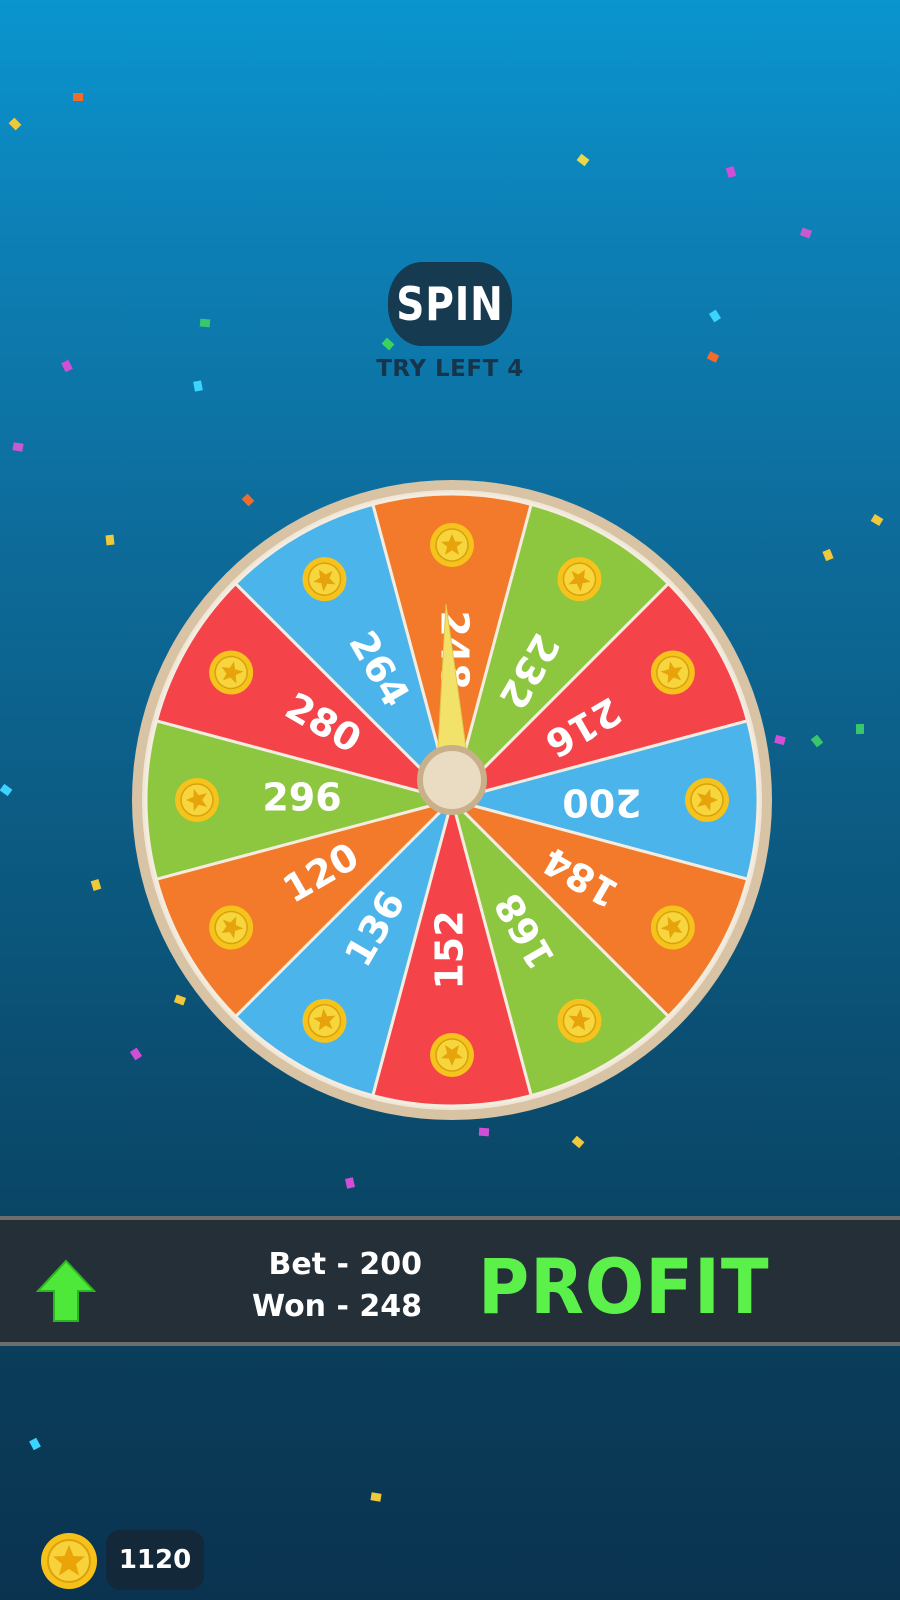 Image resolution: width=900 pixels, height=1600 pixels. Describe the element at coordinates (450, 369) in the screenshot. I see `tries-left-label: TRY LEFT 4` at that location.